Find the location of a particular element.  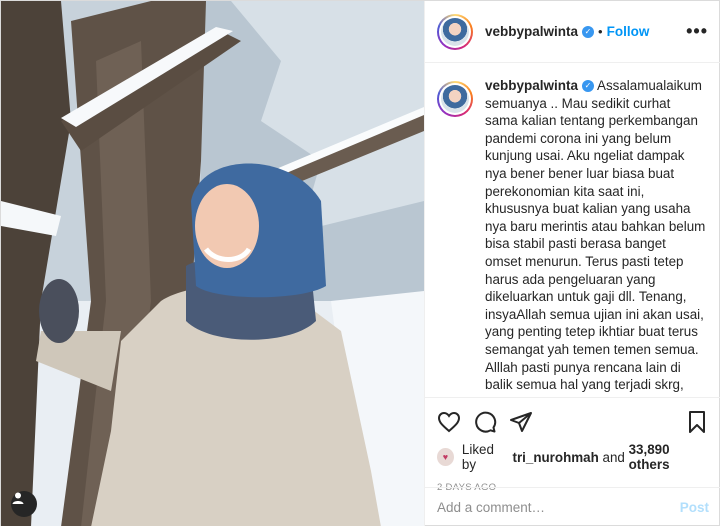

follow-button: Follow is located at coordinates (628, 31).